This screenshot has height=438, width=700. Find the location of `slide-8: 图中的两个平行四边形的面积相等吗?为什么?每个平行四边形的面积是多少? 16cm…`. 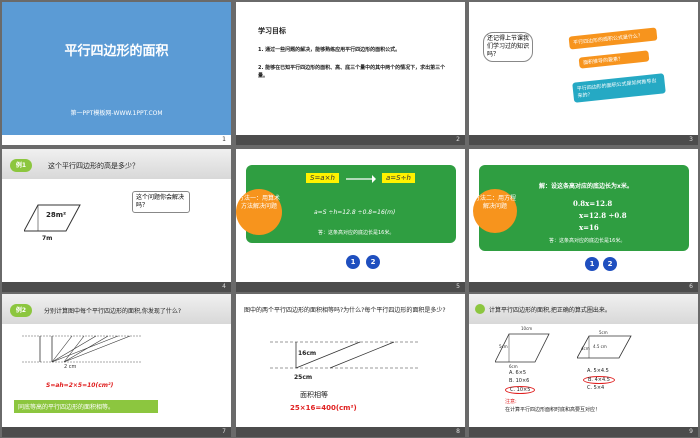

slide-8: 图中的两个平行四边形的面积相等吗?为什么?每个平行四边形的面积是多少? 16cm… is located at coordinates (350, 365).